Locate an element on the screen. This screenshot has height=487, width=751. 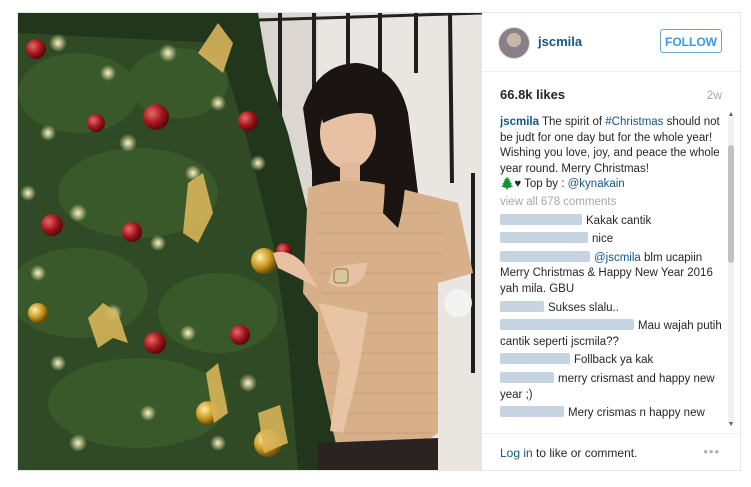
caption-mention-link: @kynakain is located at coordinates (596, 184).